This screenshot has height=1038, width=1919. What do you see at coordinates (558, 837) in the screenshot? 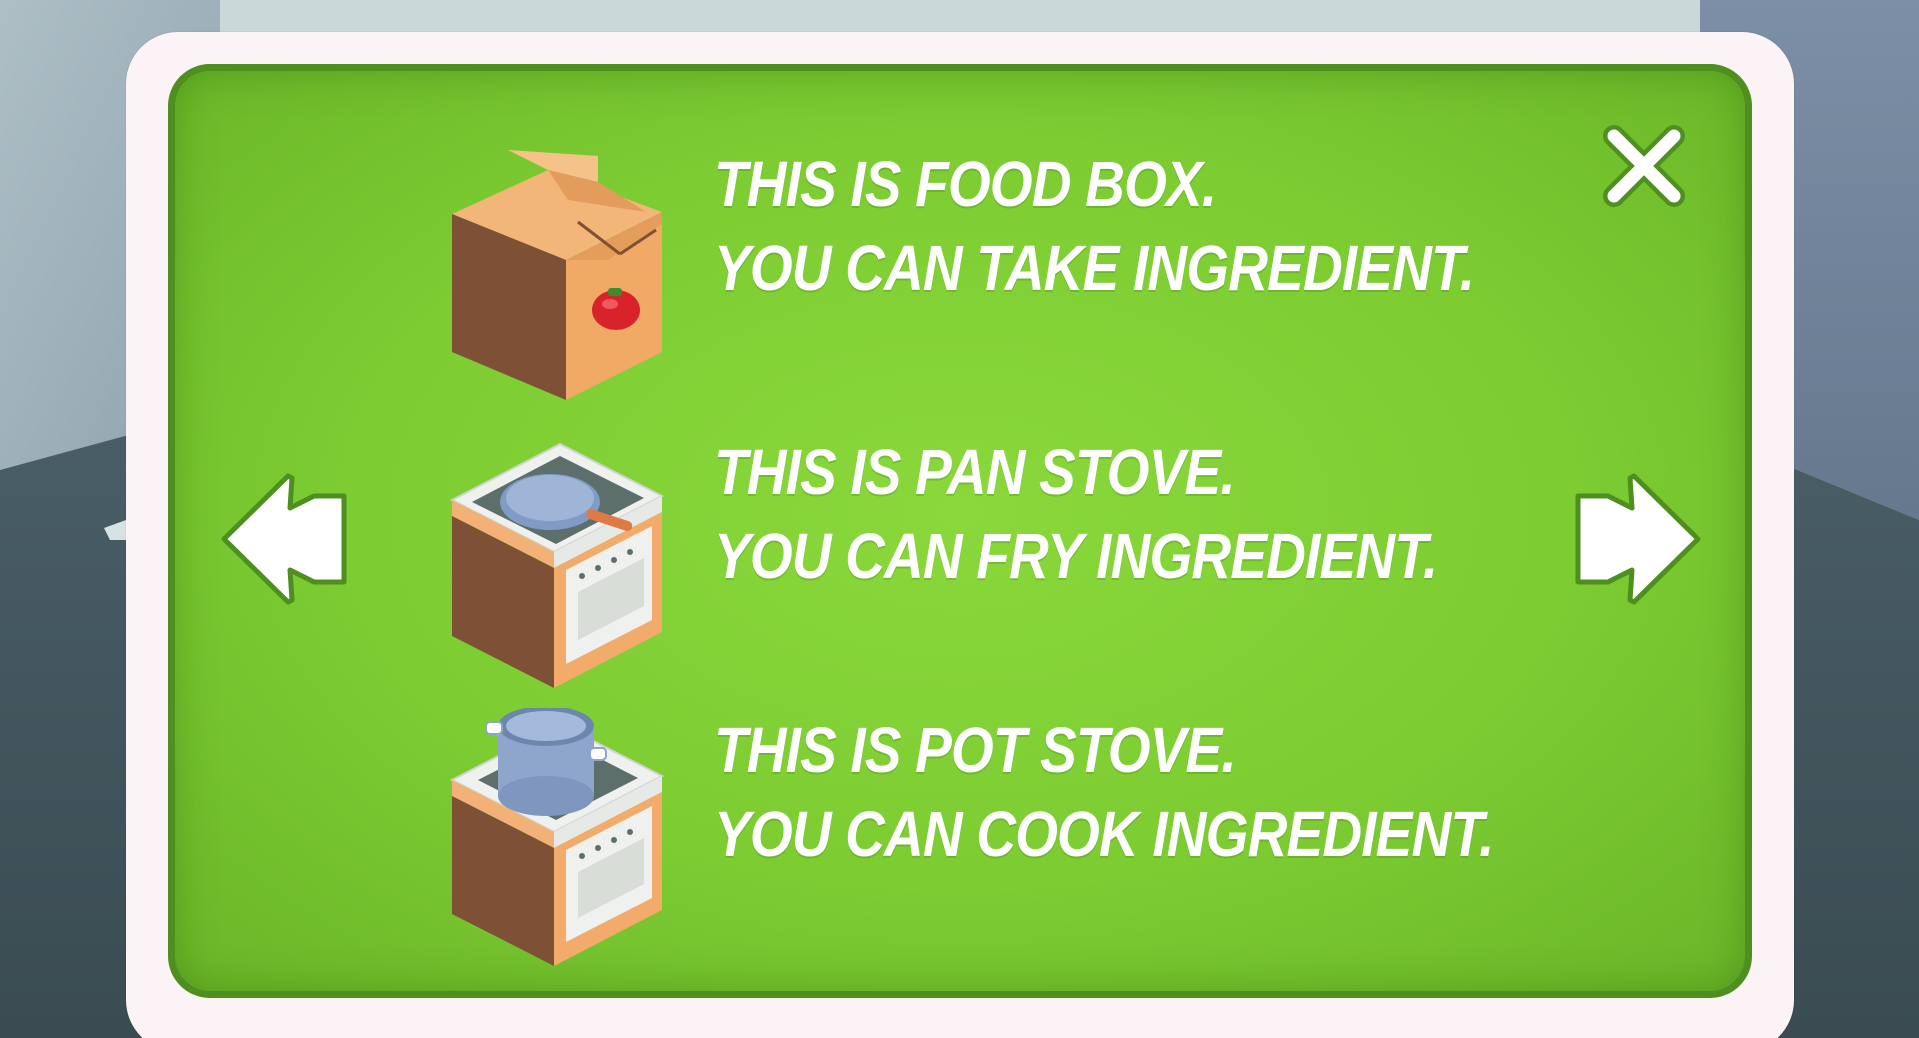
I see `pot-stove-icon` at bounding box center [558, 837].